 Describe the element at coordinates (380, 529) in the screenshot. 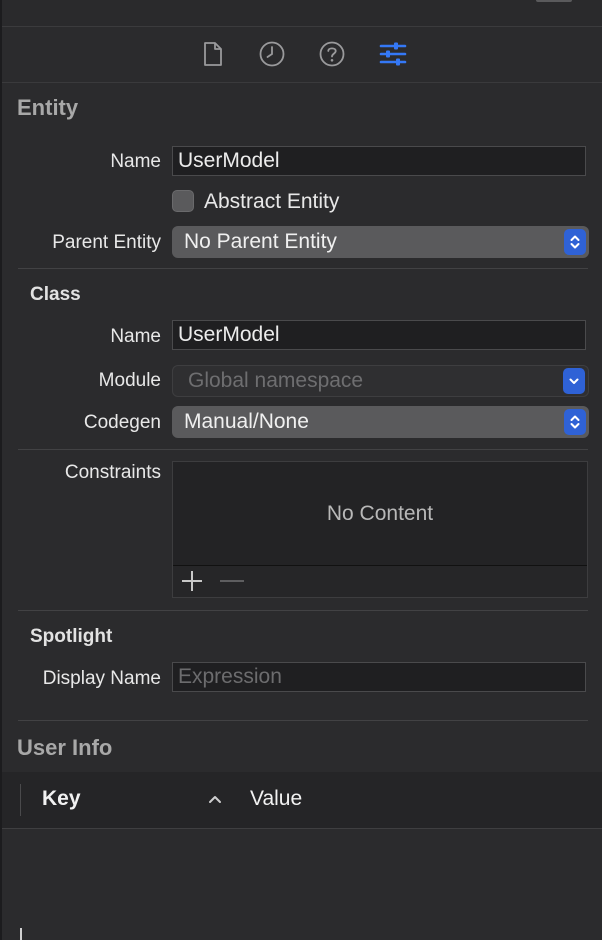

I see `constraints-table: No Content` at that location.